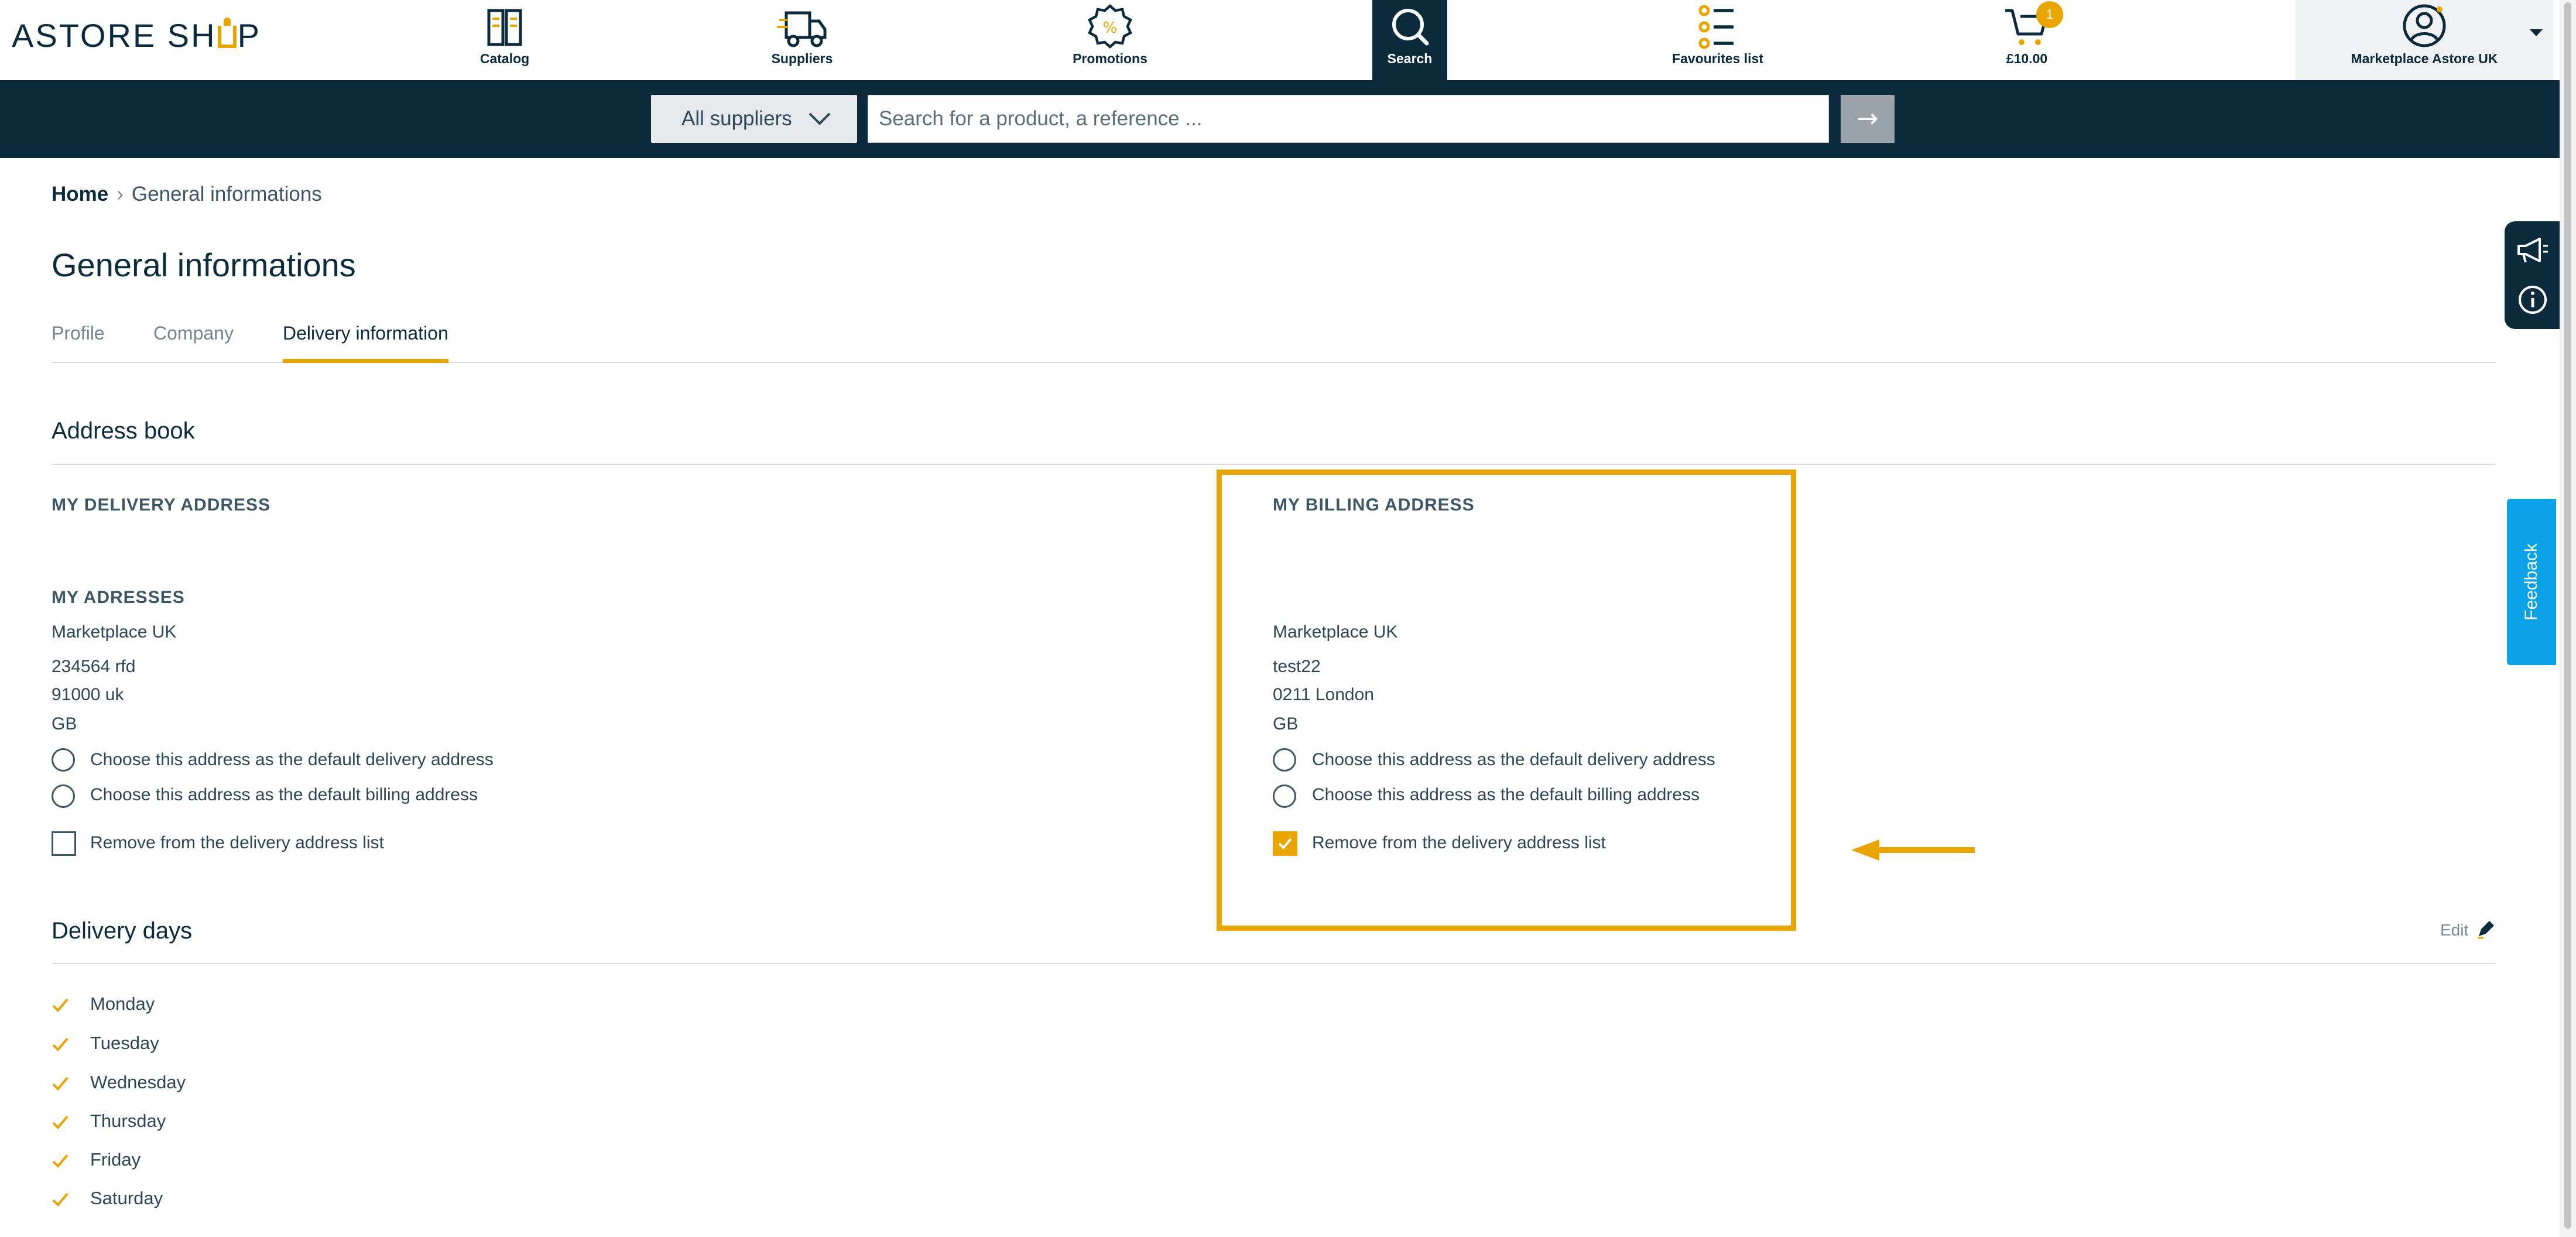 This screenshot has width=2576, height=1237. I want to click on remove-address-checkbox, so click(64, 844).